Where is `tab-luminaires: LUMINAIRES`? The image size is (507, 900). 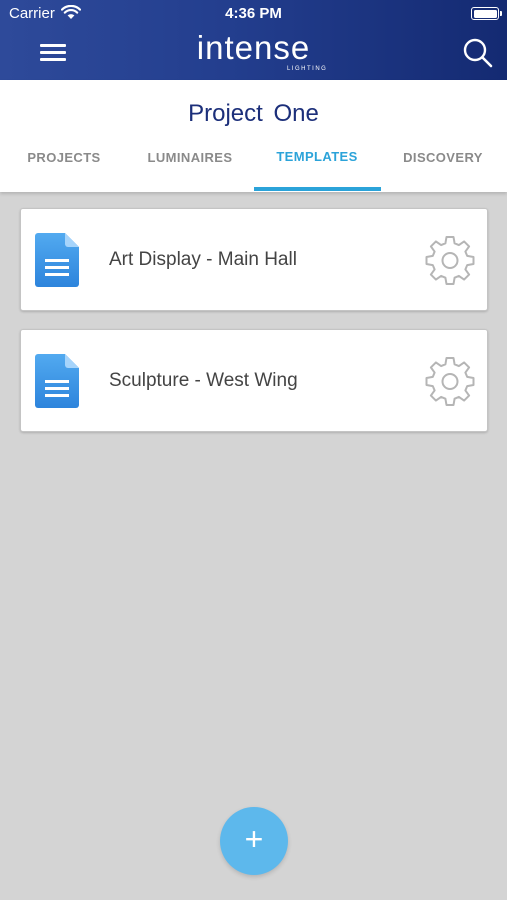 tab-luminaires: LUMINAIRES is located at coordinates (190, 157).